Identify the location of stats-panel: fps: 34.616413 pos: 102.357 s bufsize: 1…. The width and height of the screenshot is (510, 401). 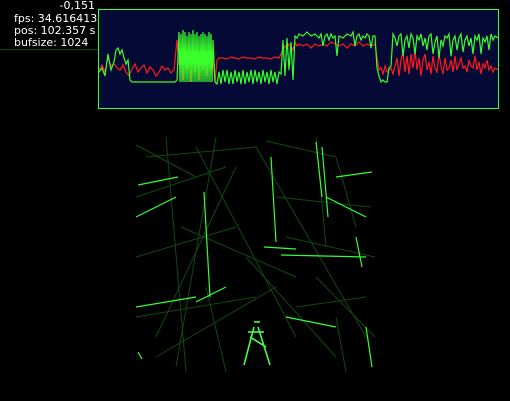
(55, 31).